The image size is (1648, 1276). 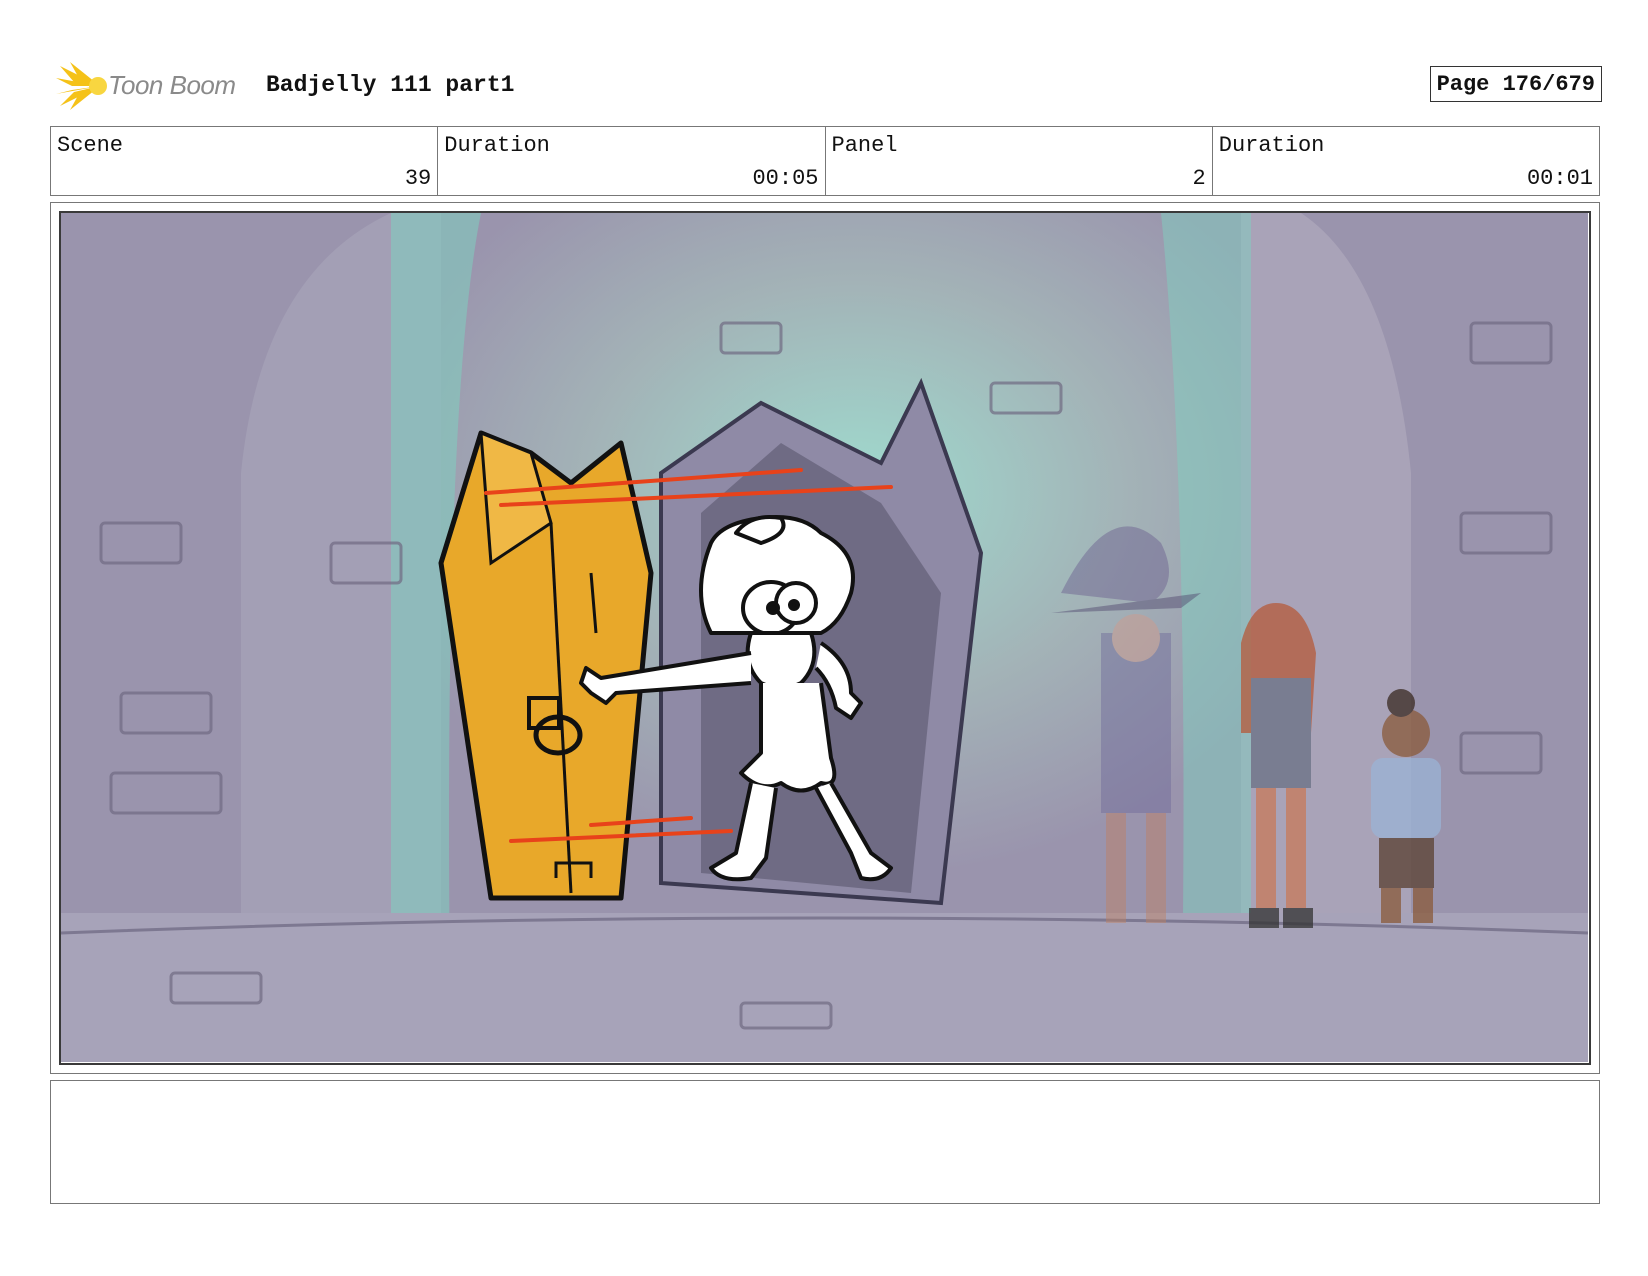 I want to click on scene-label: Scene, so click(x=90, y=145).